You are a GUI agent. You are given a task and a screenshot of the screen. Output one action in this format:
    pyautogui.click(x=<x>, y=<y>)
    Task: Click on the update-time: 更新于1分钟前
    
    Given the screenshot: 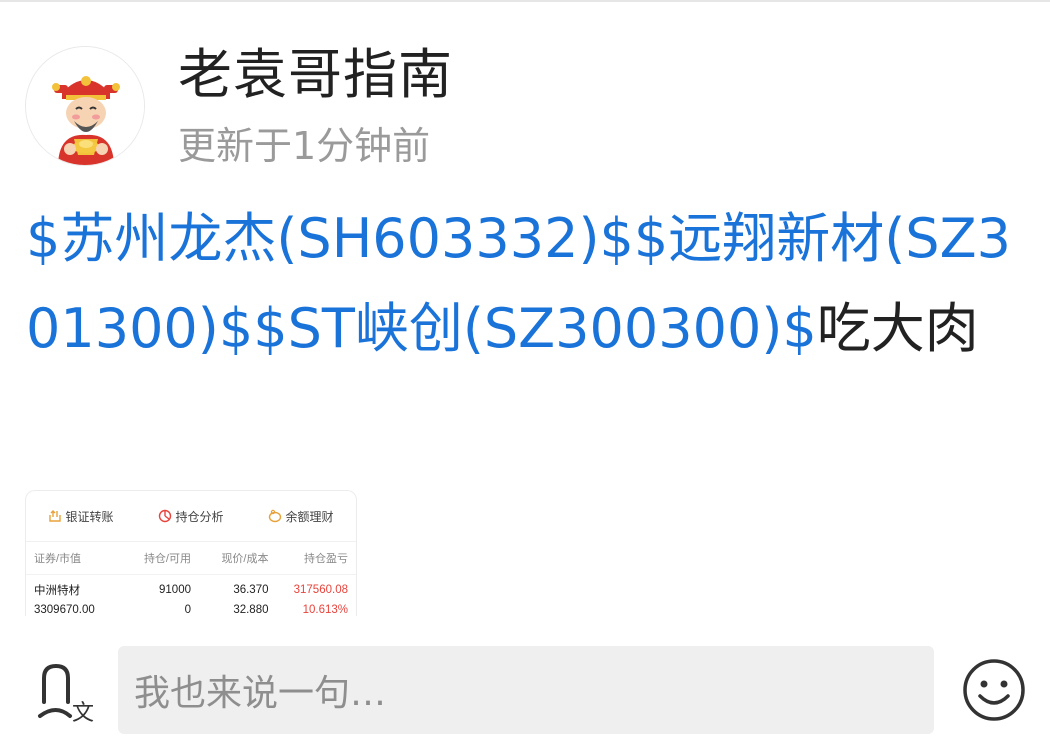 What is the action you would take?
    pyautogui.click(x=304, y=146)
    